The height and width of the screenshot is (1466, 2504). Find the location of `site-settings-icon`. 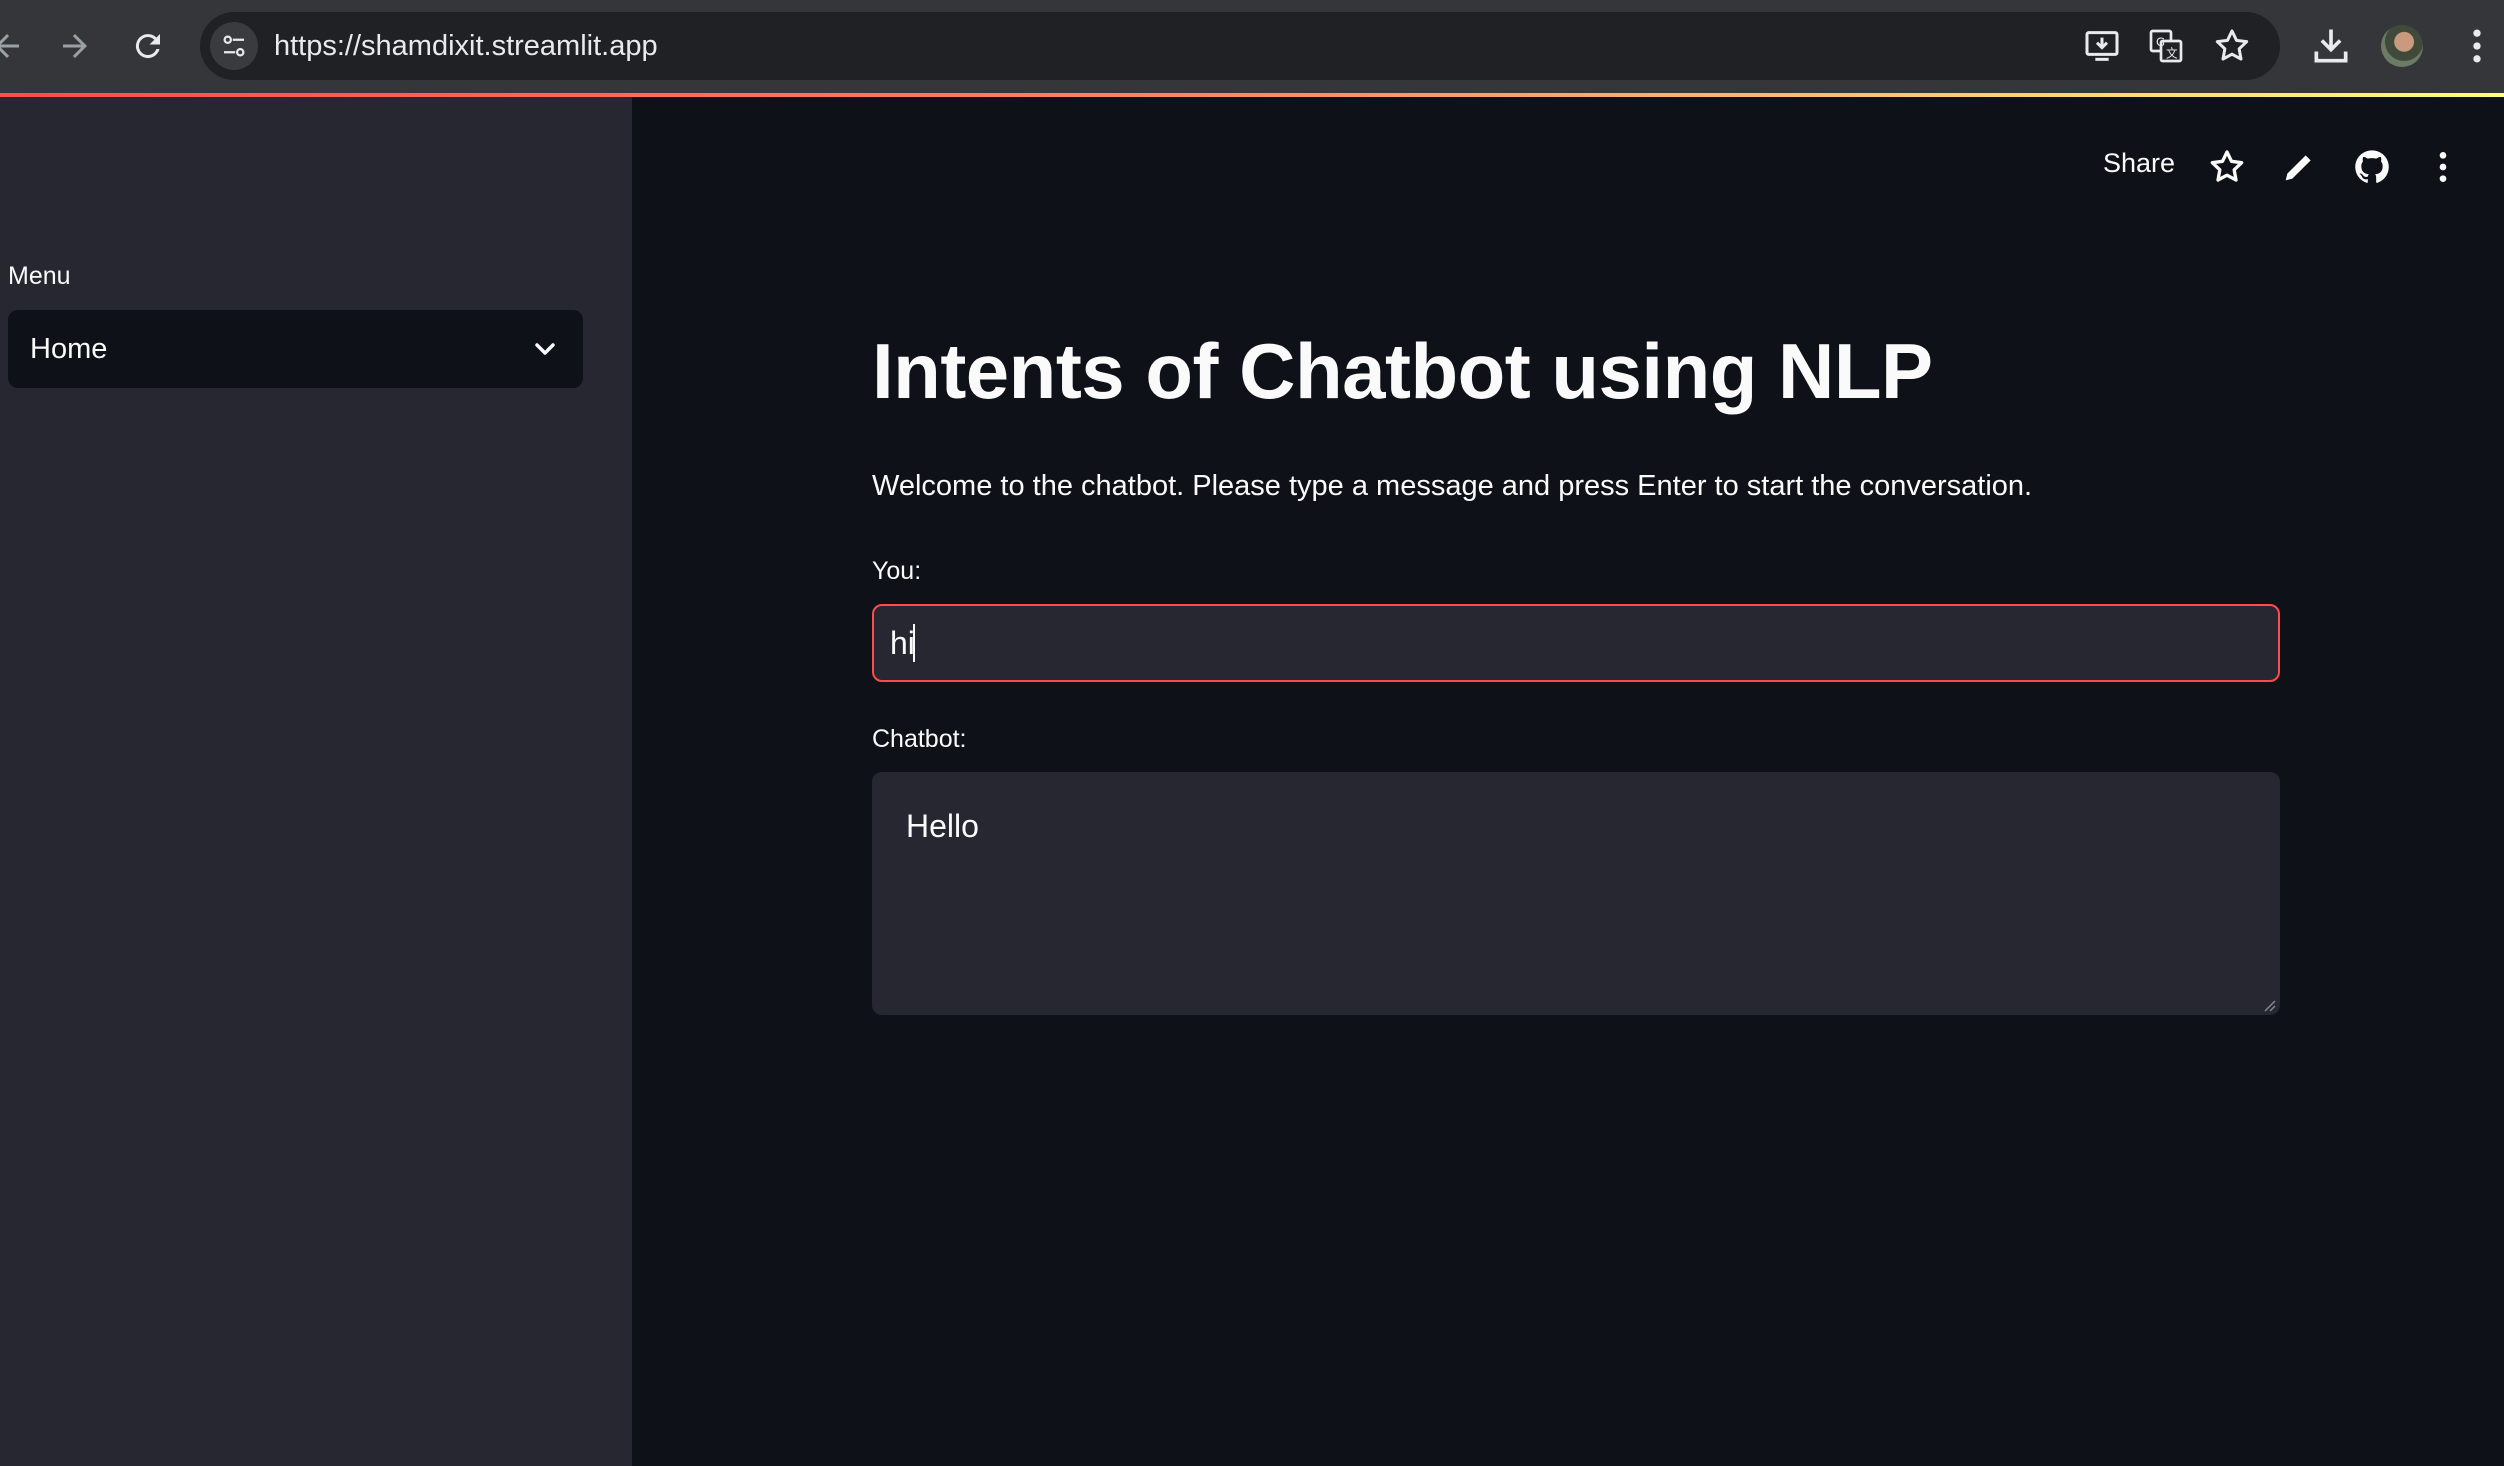

site-settings-icon is located at coordinates (234, 46).